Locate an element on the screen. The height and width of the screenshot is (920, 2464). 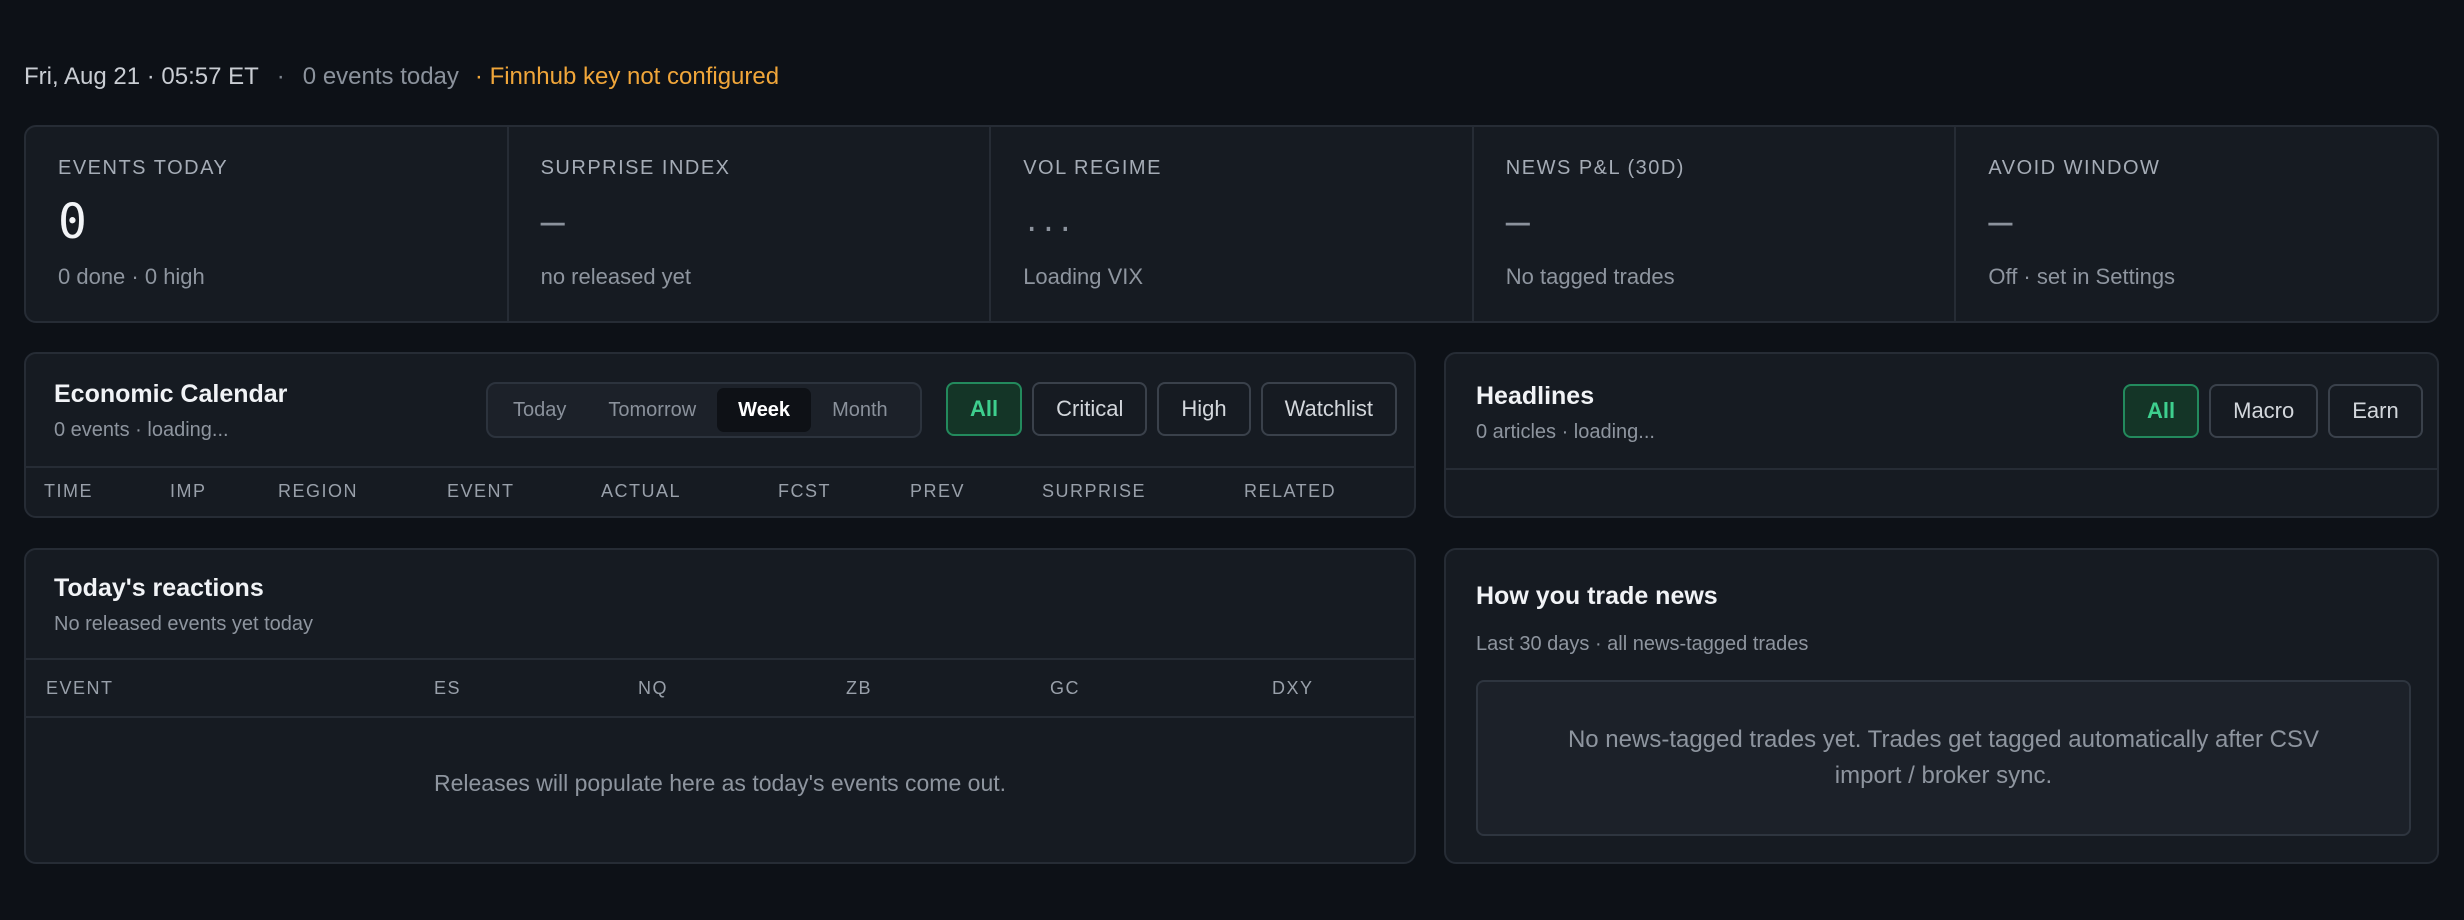
stat-sub: Off · set in Settings is located at coordinates (2082, 276).